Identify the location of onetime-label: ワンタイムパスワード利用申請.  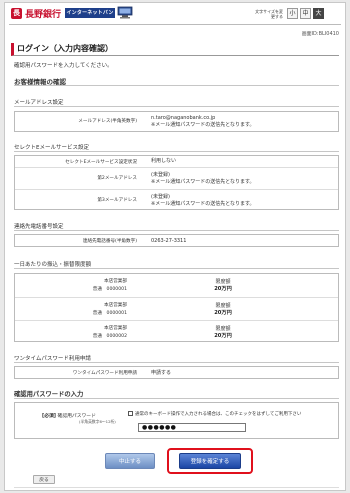
(104, 373).